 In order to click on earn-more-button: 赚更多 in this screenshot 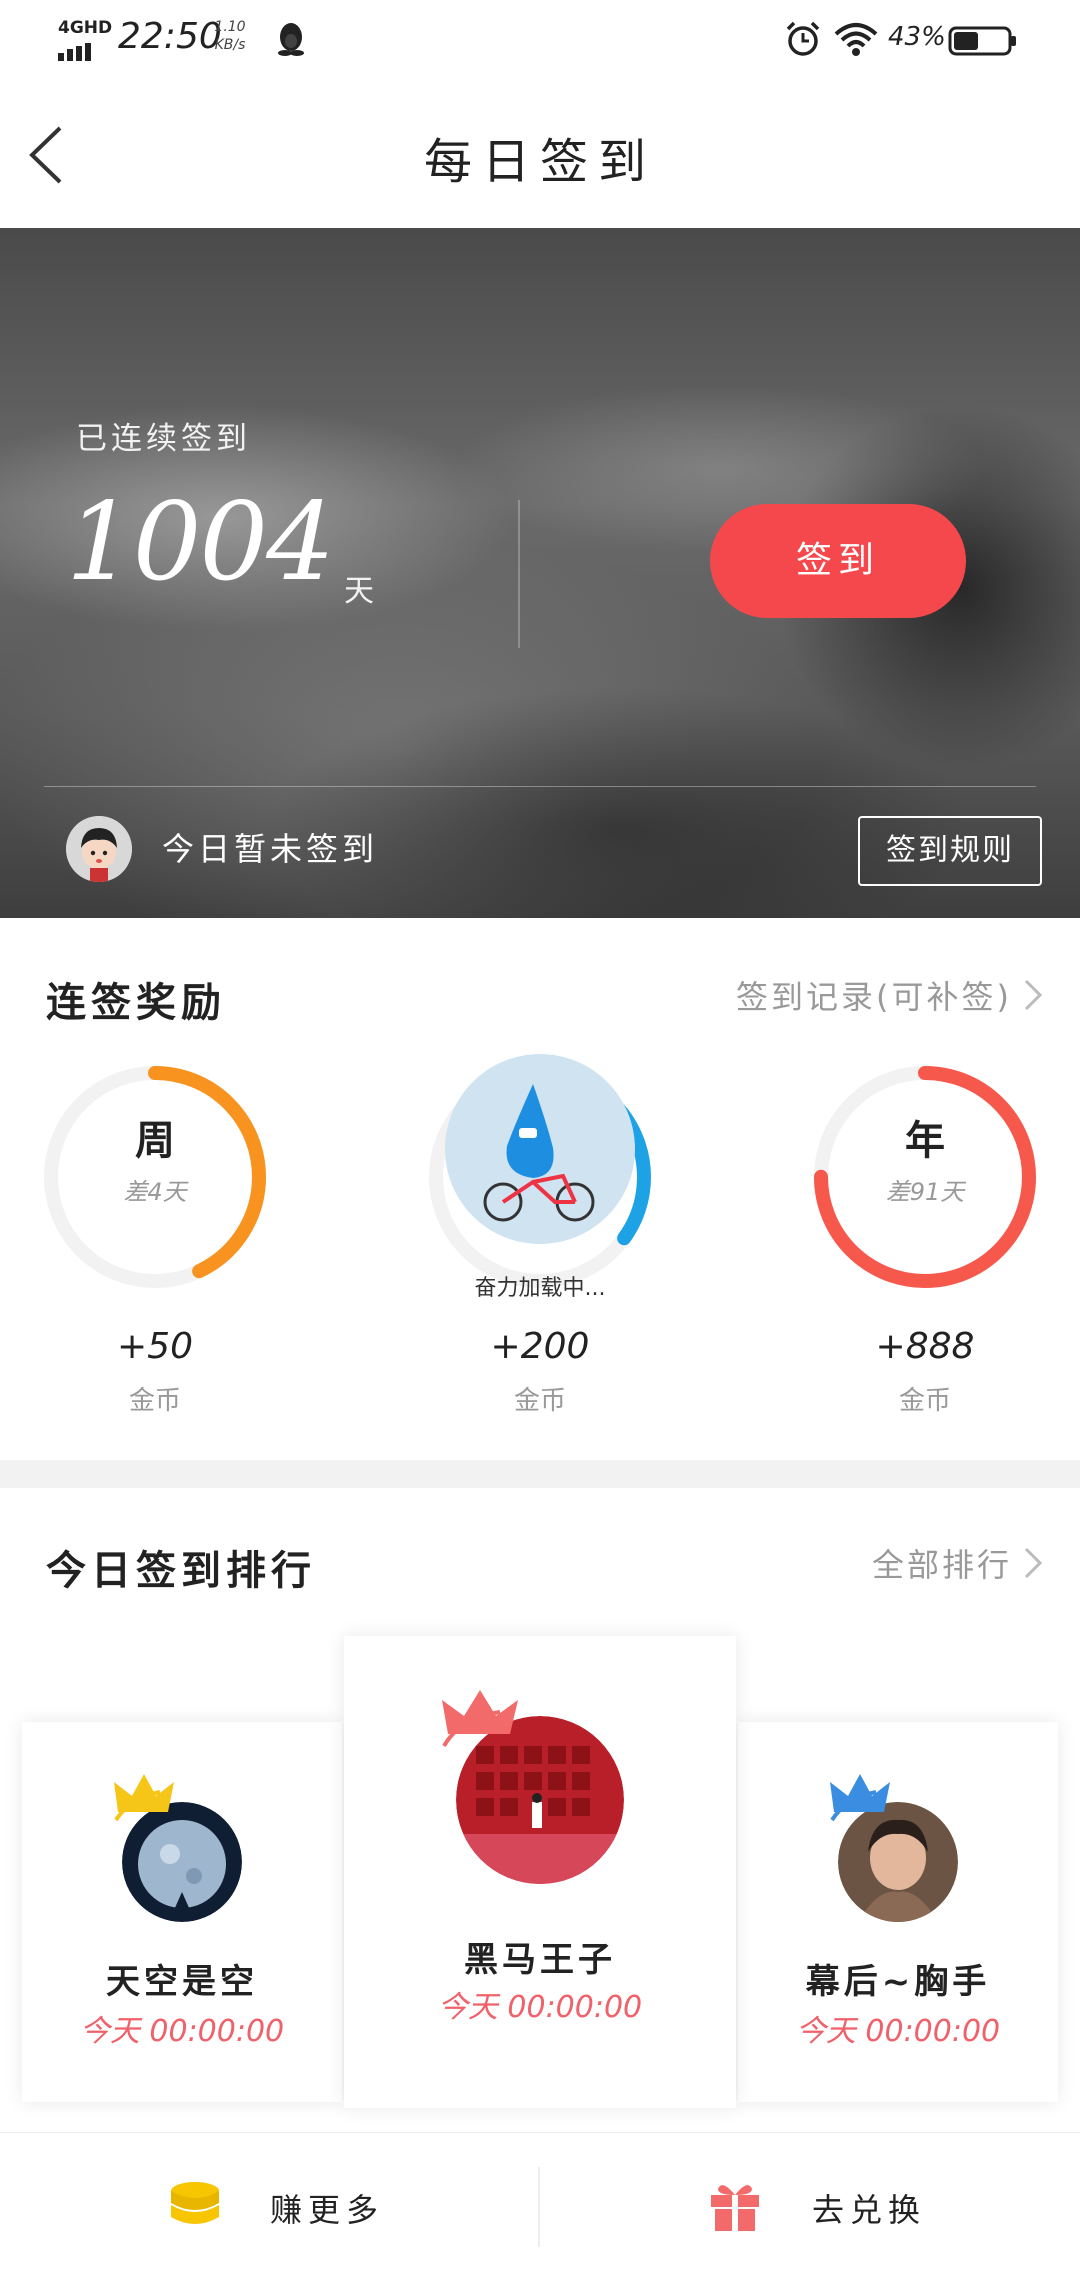, I will do `click(269, 2207)`.